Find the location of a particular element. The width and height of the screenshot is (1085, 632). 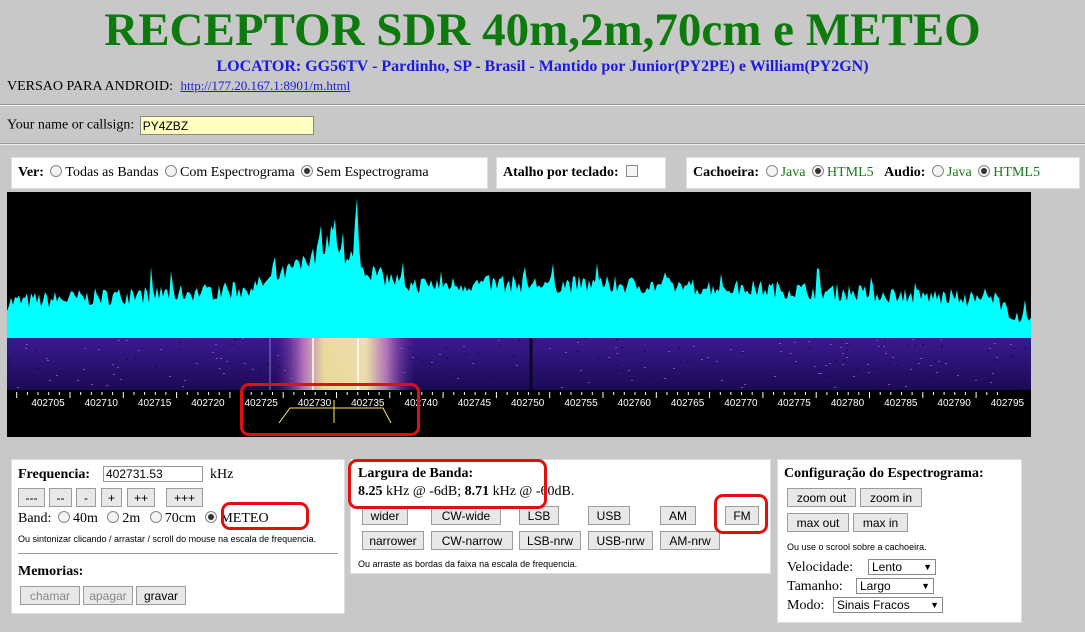

mode-usb-button: USB is located at coordinates (609, 515).